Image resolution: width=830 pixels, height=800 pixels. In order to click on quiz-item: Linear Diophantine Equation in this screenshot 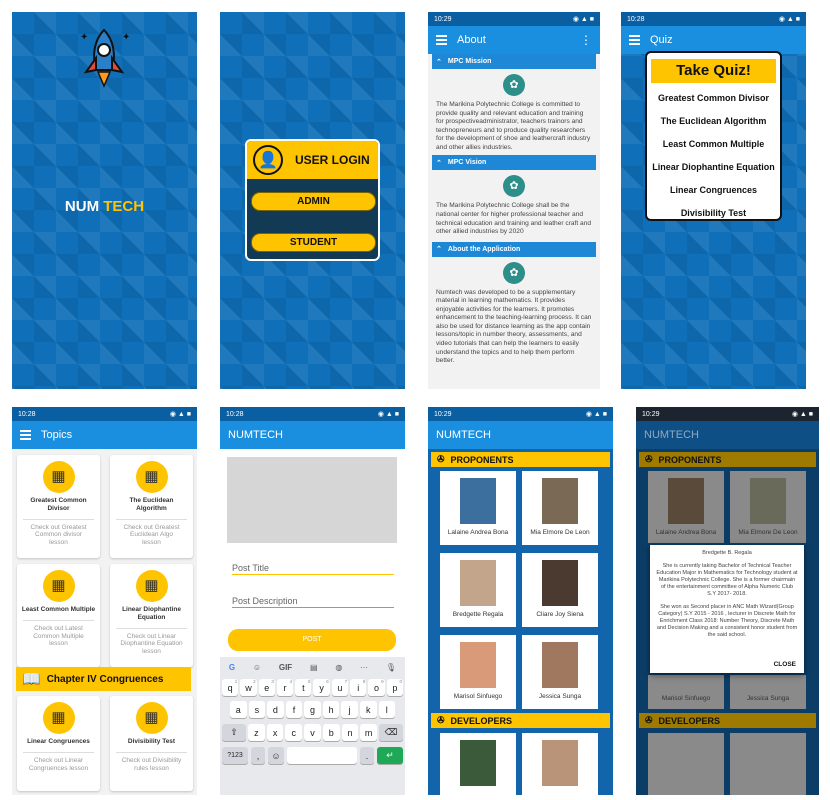, I will do `click(713, 167)`.